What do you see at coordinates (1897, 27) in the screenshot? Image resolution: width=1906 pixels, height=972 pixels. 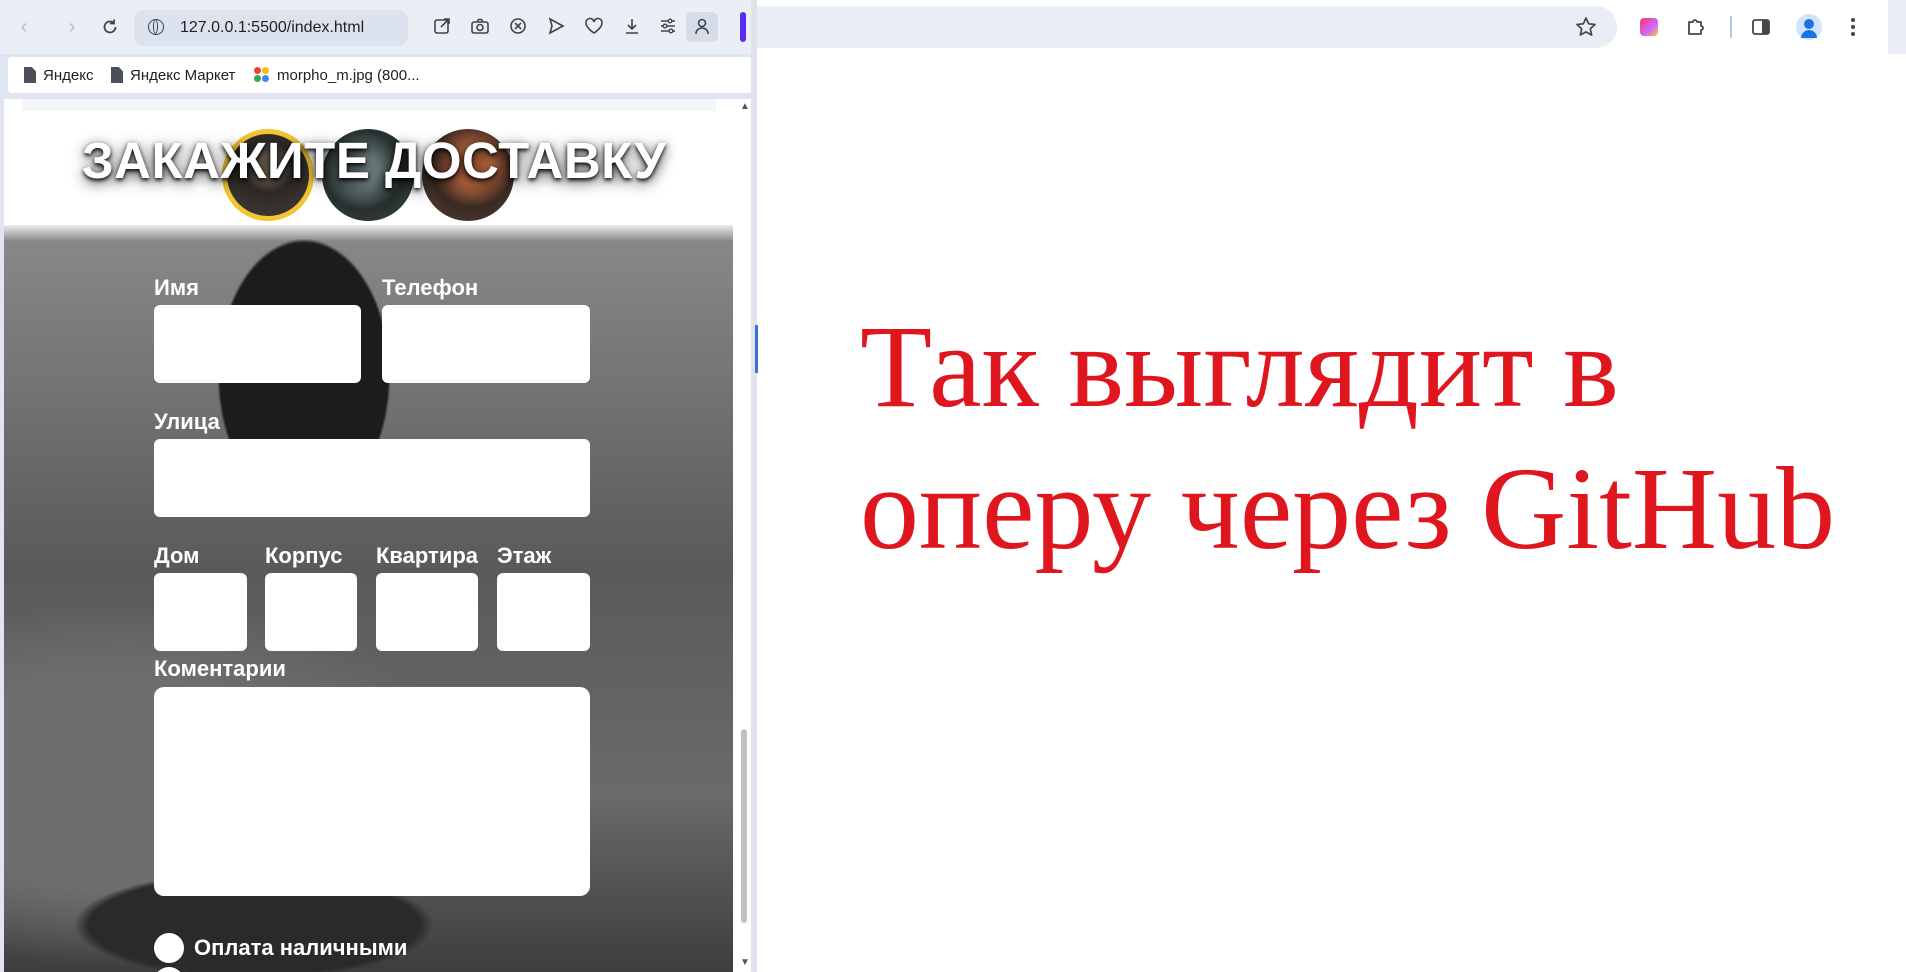 I see `window-edge` at bounding box center [1897, 27].